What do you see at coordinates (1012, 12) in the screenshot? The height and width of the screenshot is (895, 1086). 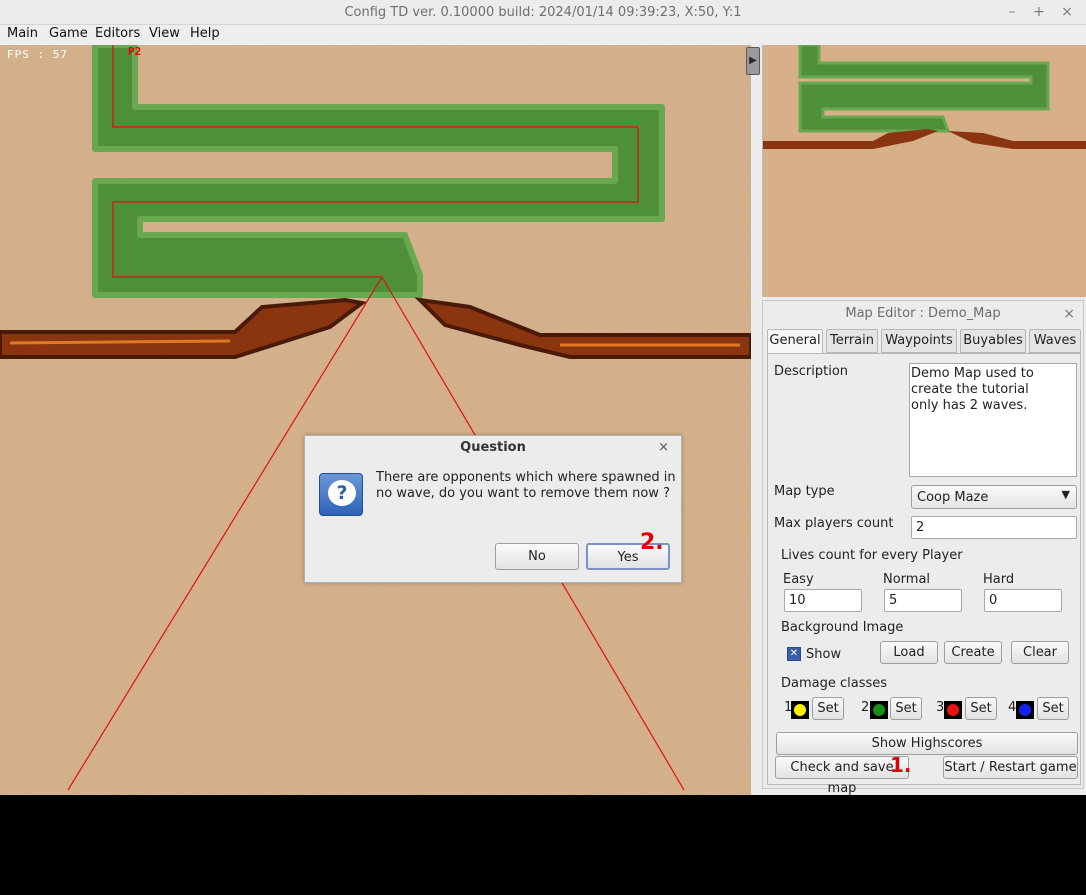 I see `minimize-icon: –` at bounding box center [1012, 12].